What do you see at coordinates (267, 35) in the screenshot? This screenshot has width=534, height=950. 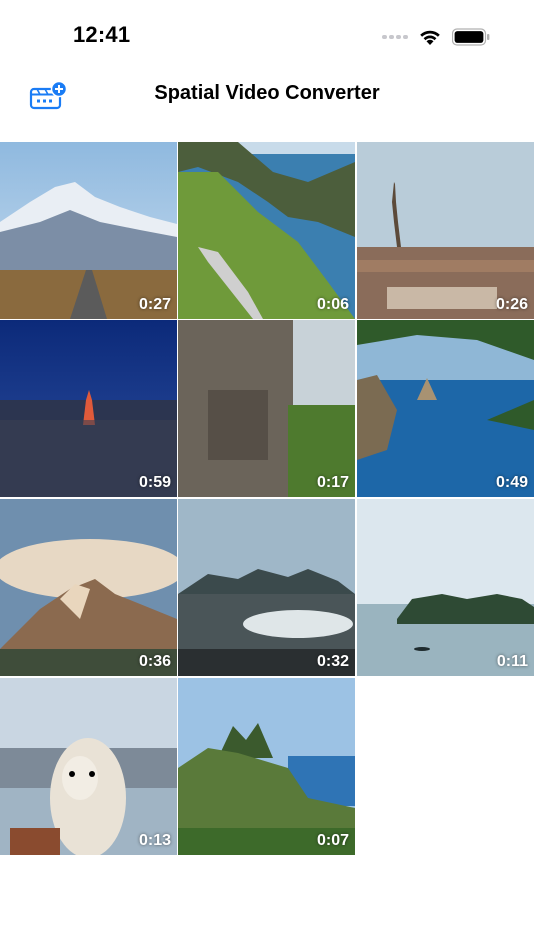 I see `status-bar: 12:41` at bounding box center [267, 35].